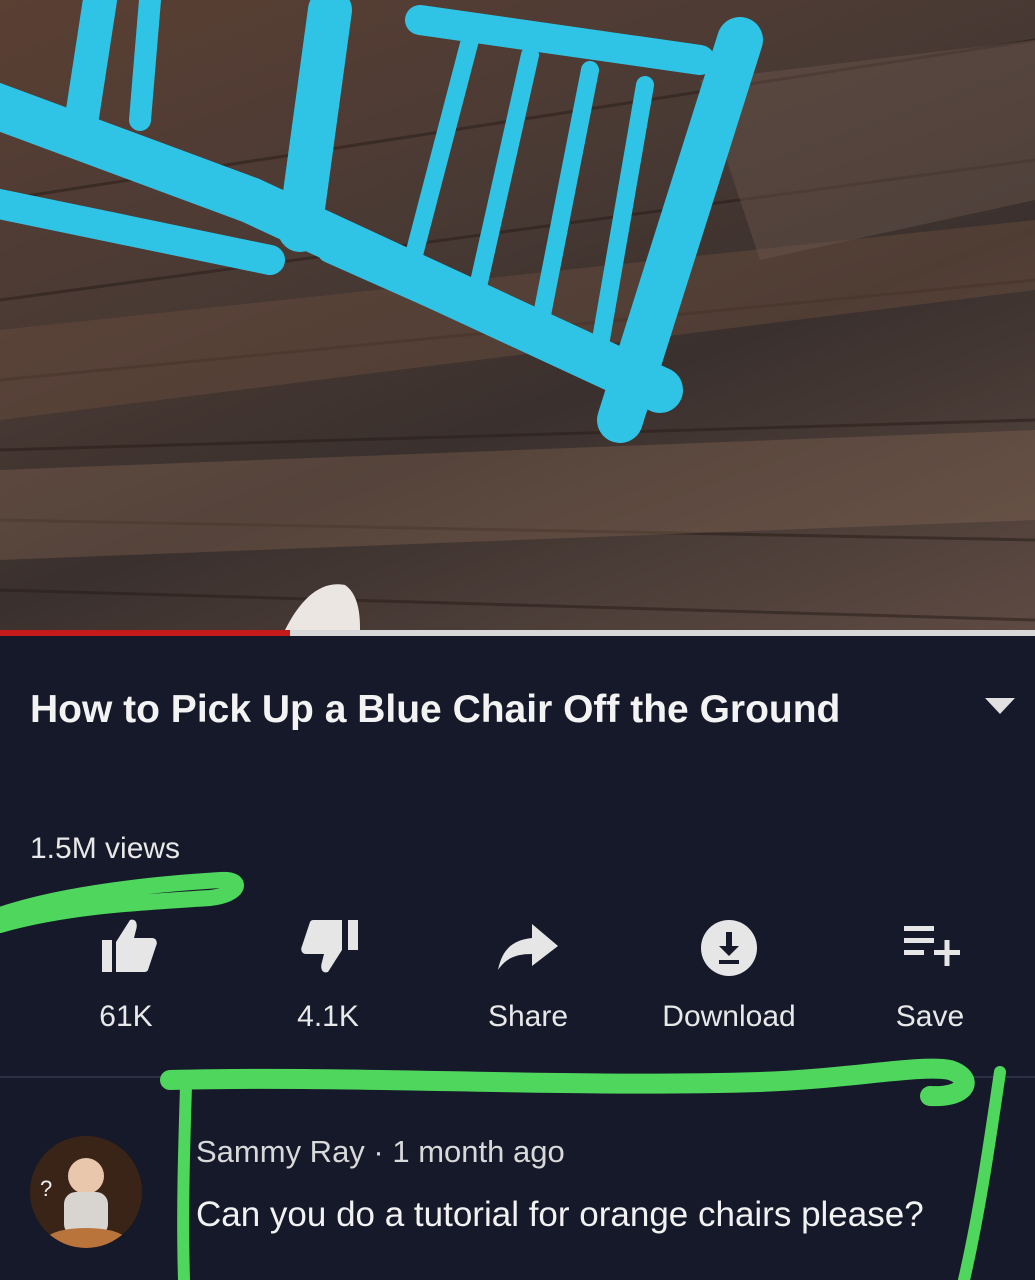  Describe the element at coordinates (729, 1016) in the screenshot. I see `download-label: Download` at that location.